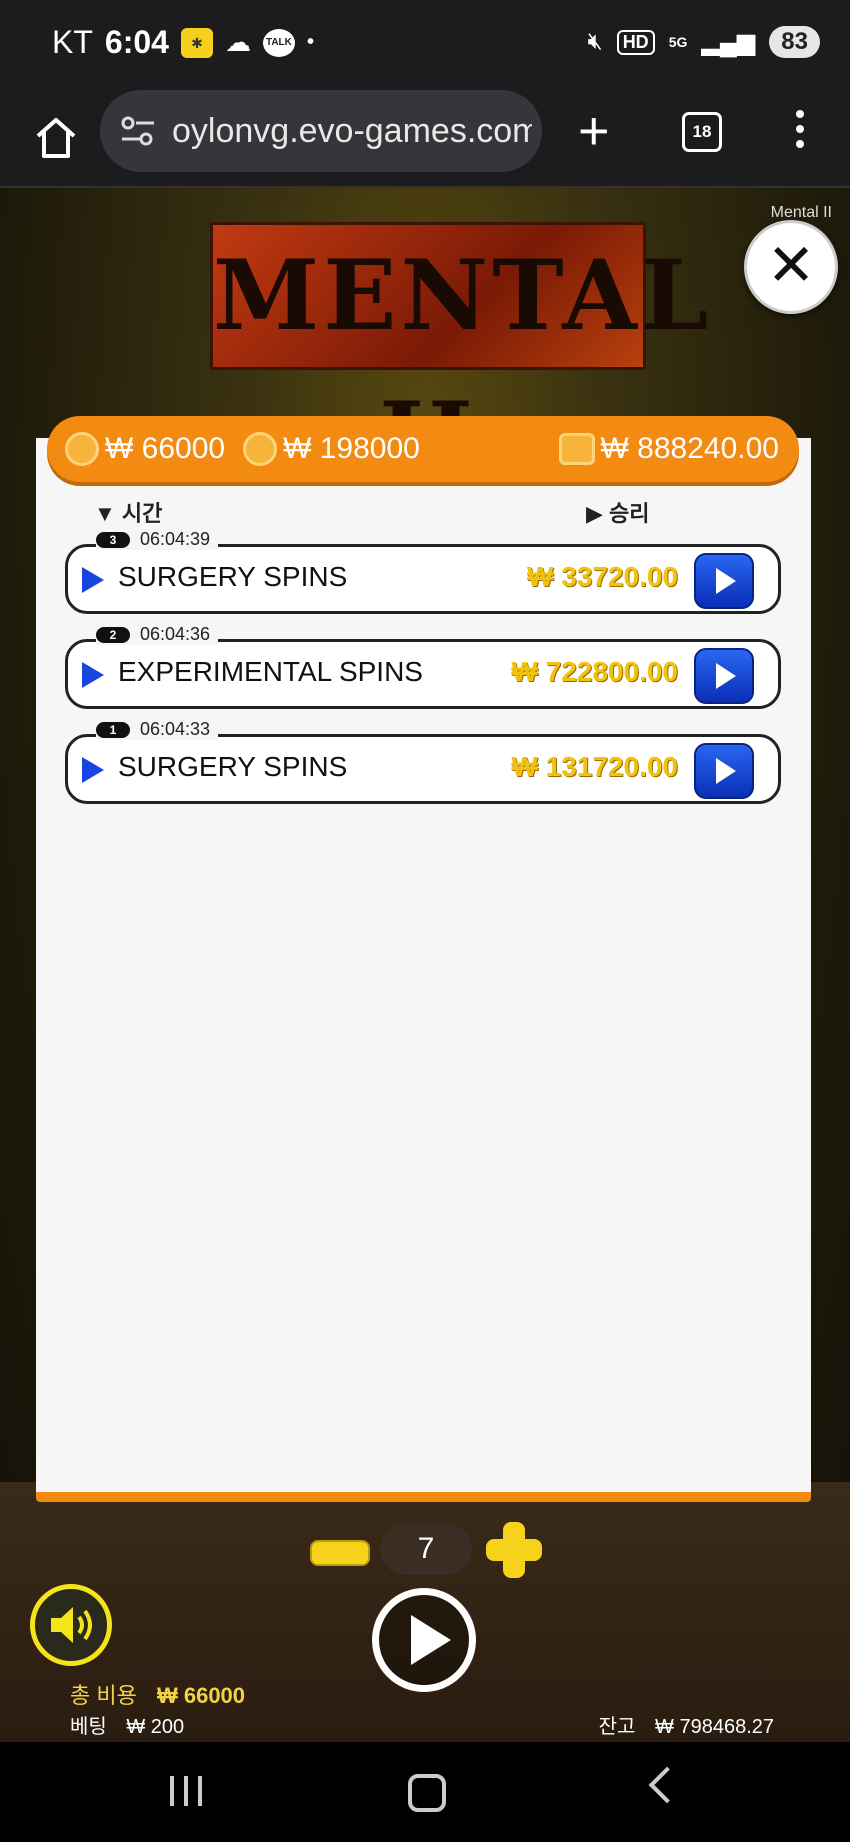 This screenshot has height=1842, width=850. Describe the element at coordinates (138, 131) in the screenshot. I see `site-settings-icon` at that location.